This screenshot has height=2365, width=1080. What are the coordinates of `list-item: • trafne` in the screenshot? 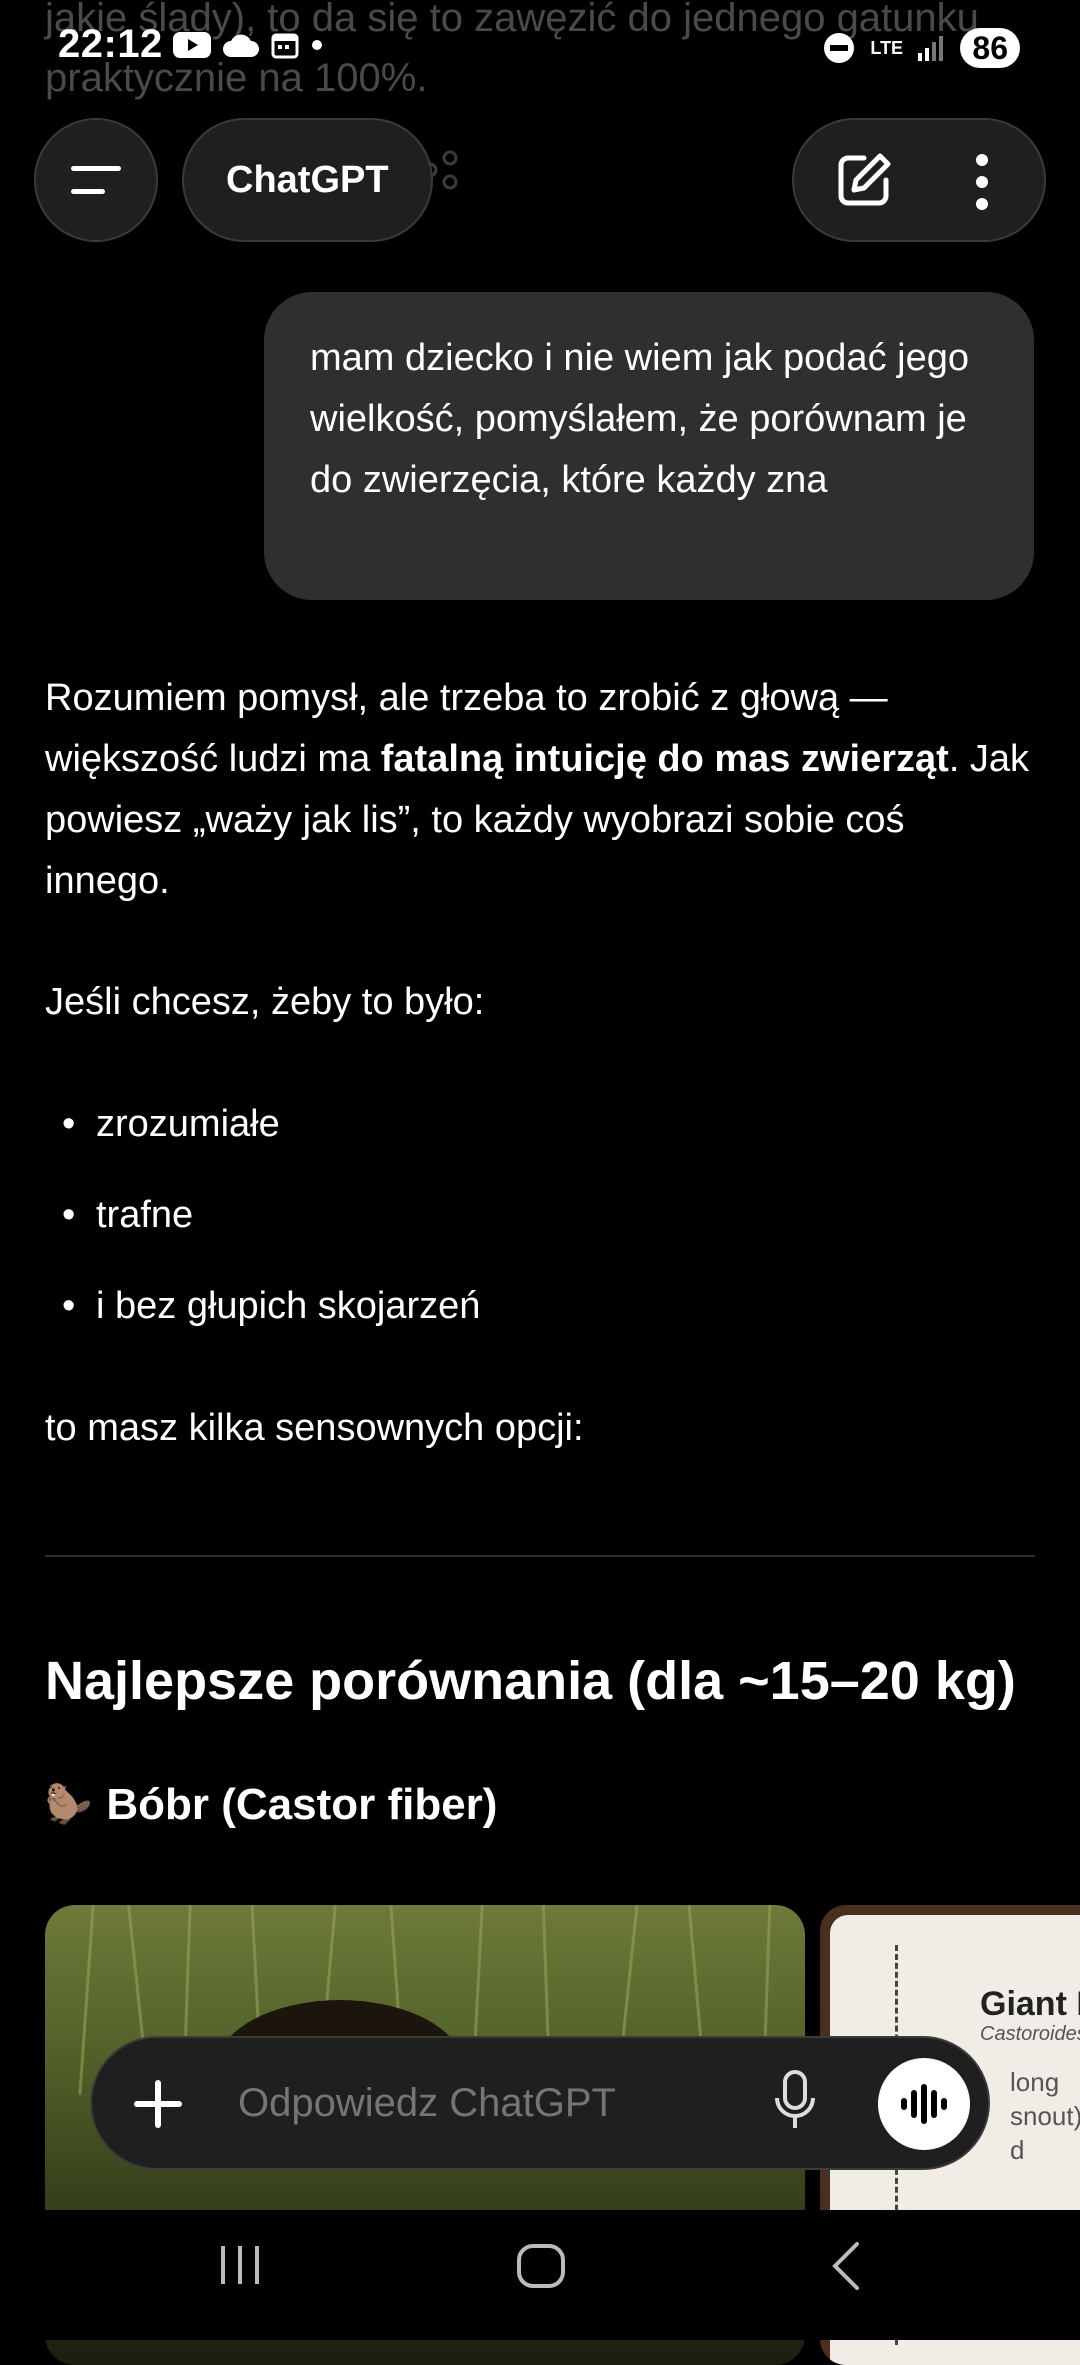 It's located at (127, 1215).